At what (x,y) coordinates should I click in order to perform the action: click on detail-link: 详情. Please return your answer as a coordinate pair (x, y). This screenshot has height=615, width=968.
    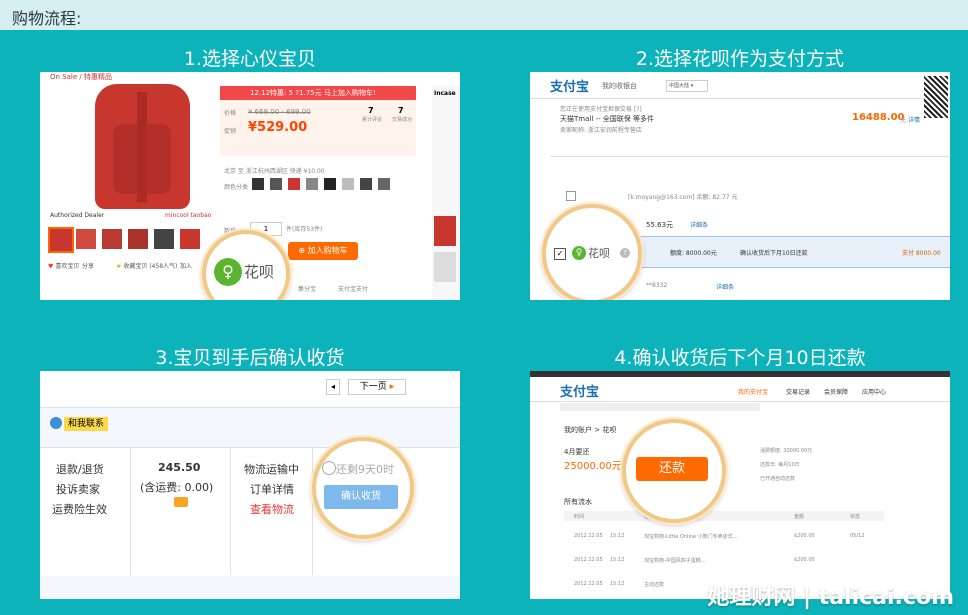
    Looking at the image, I should click on (914, 119).